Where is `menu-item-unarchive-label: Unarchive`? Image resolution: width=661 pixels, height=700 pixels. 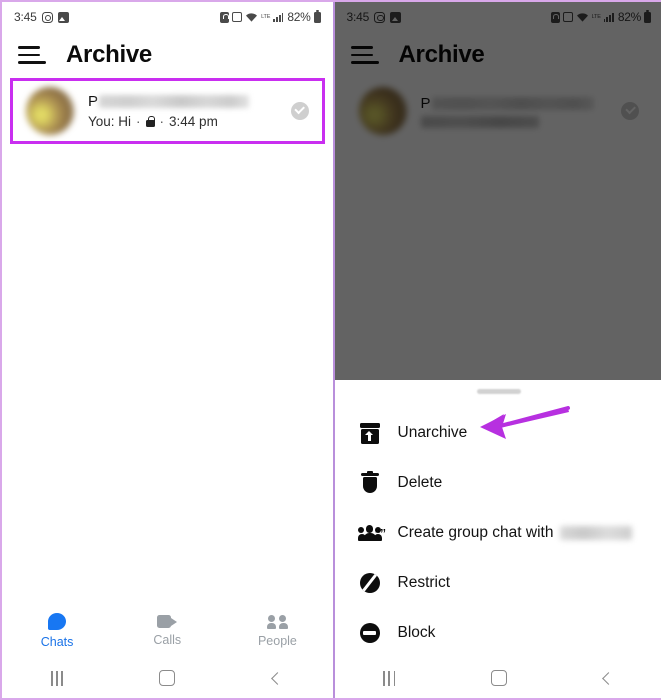
menu-item-unarchive-label: Unarchive is located at coordinates (432, 432).